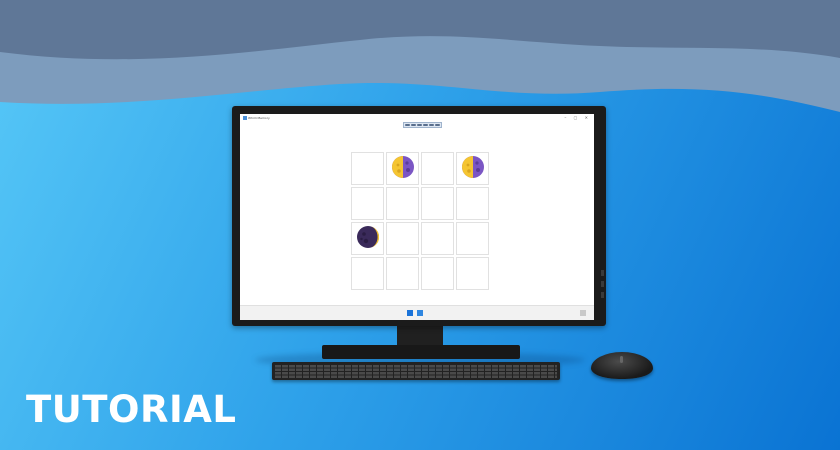  Describe the element at coordinates (437, 125) in the screenshot. I see `close-icon` at that location.